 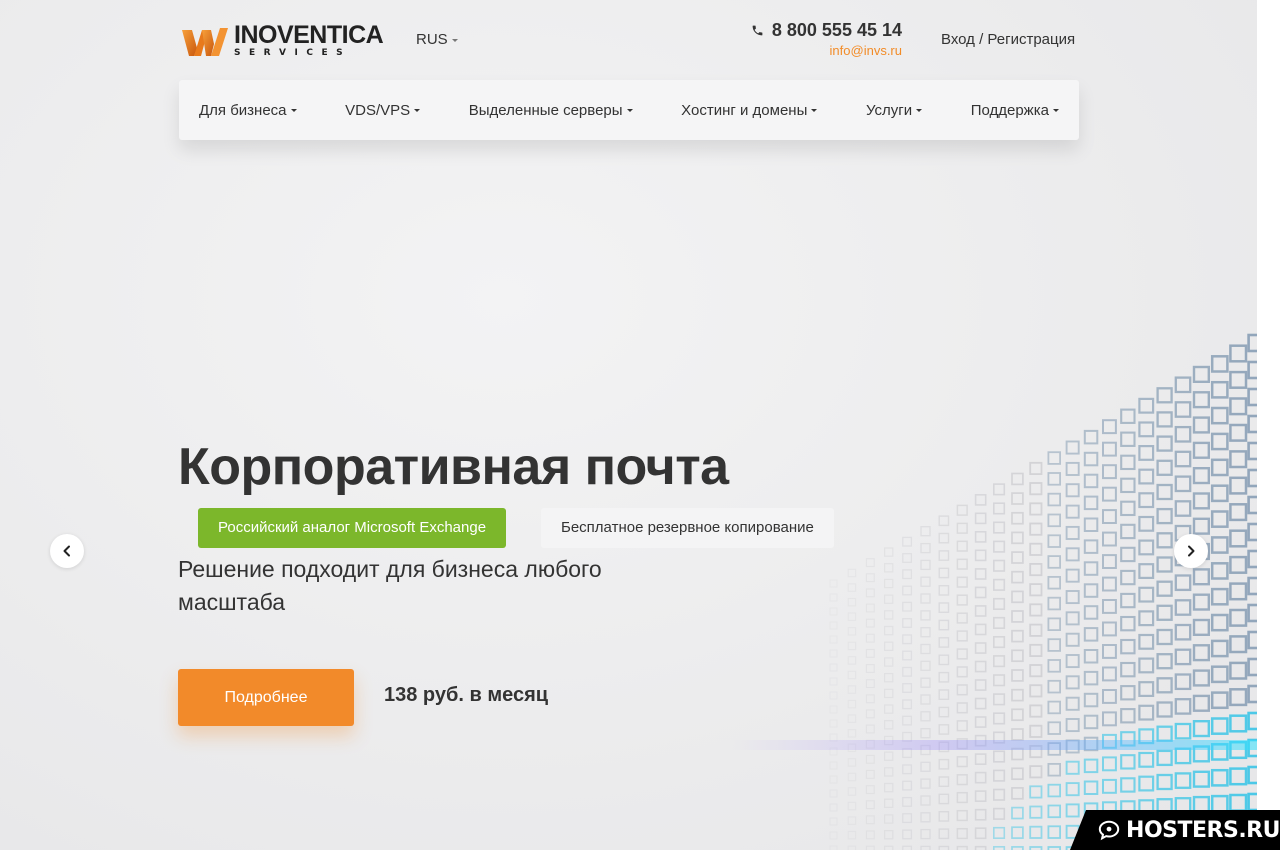 I want to click on carousel-next-button, so click(x=1191, y=551).